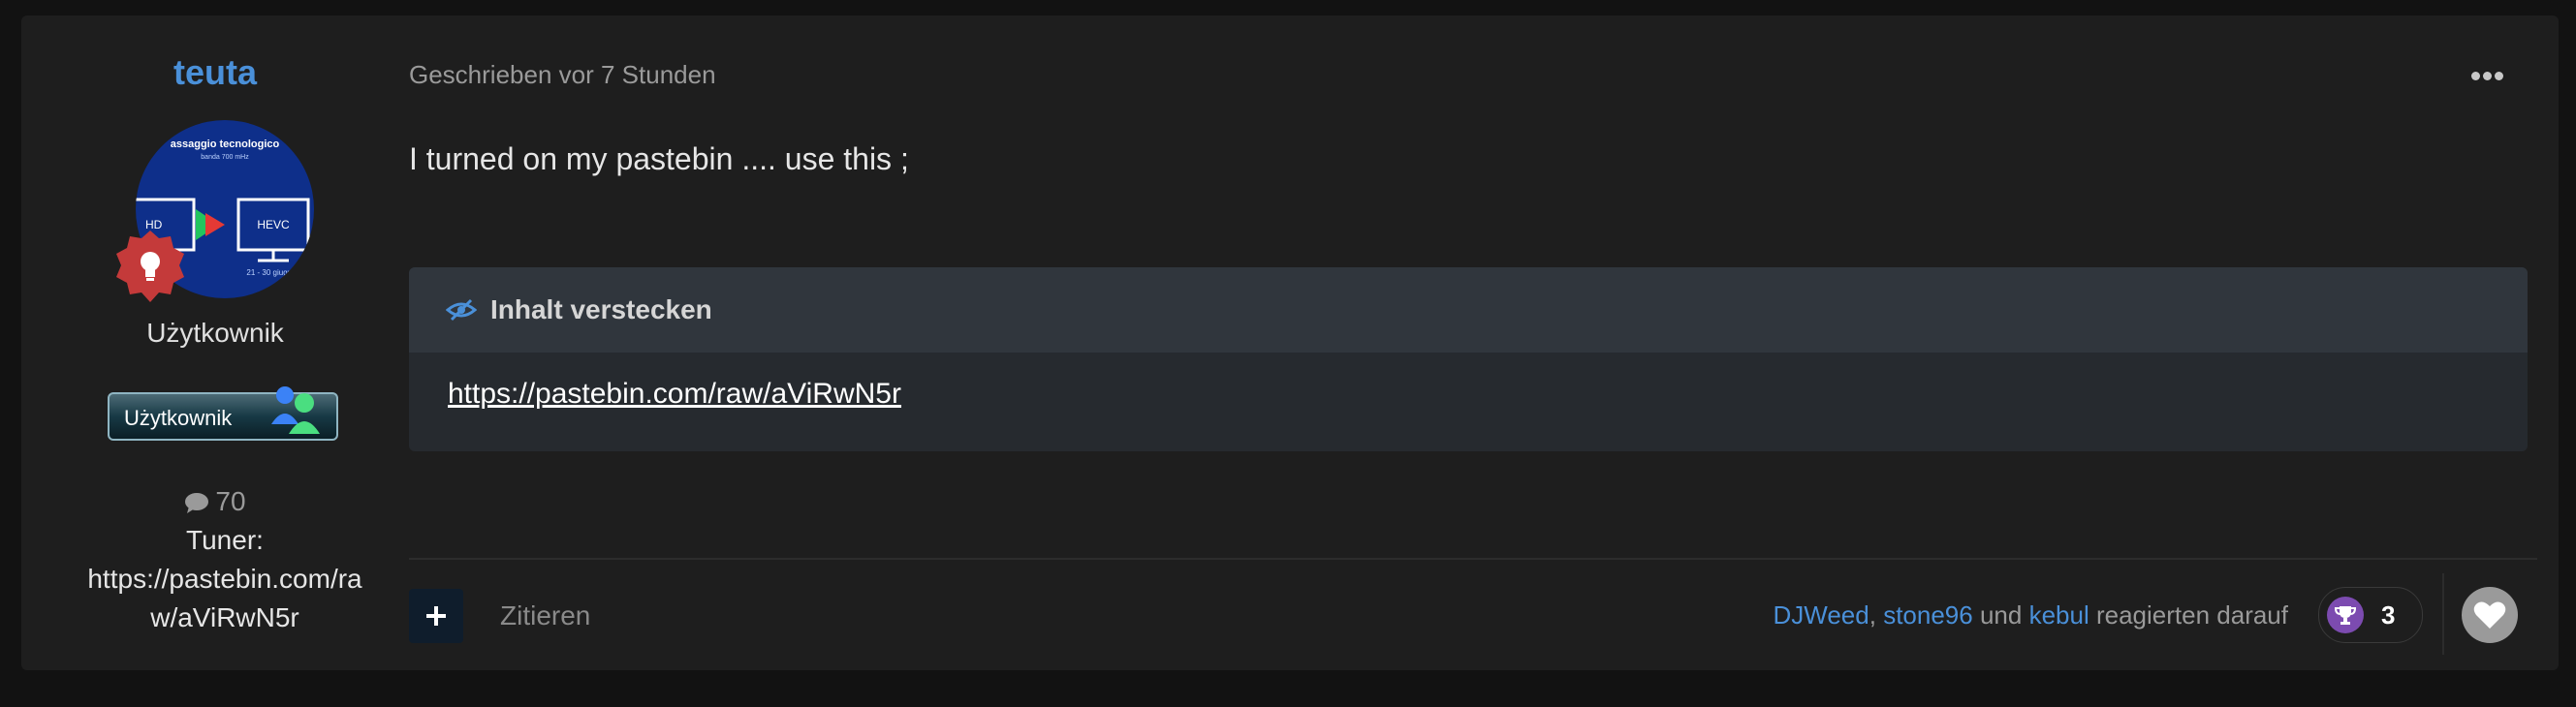 This screenshot has height=707, width=2576. Describe the element at coordinates (1928, 615) in the screenshot. I see `reactor-link: stone96` at that location.